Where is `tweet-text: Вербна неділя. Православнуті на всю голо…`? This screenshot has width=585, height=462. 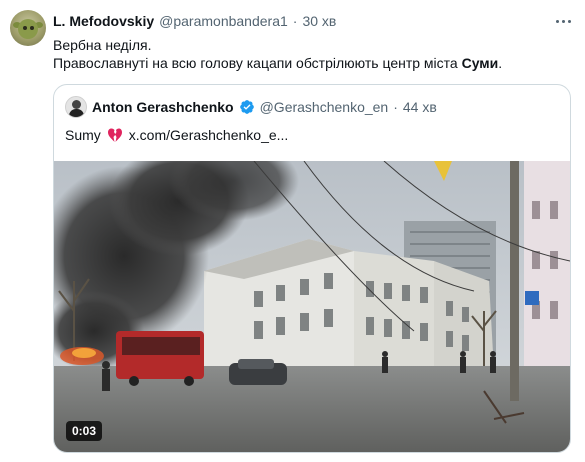 tweet-text: Вербна неділя. Православнуті на всю голо… is located at coordinates (313, 54).